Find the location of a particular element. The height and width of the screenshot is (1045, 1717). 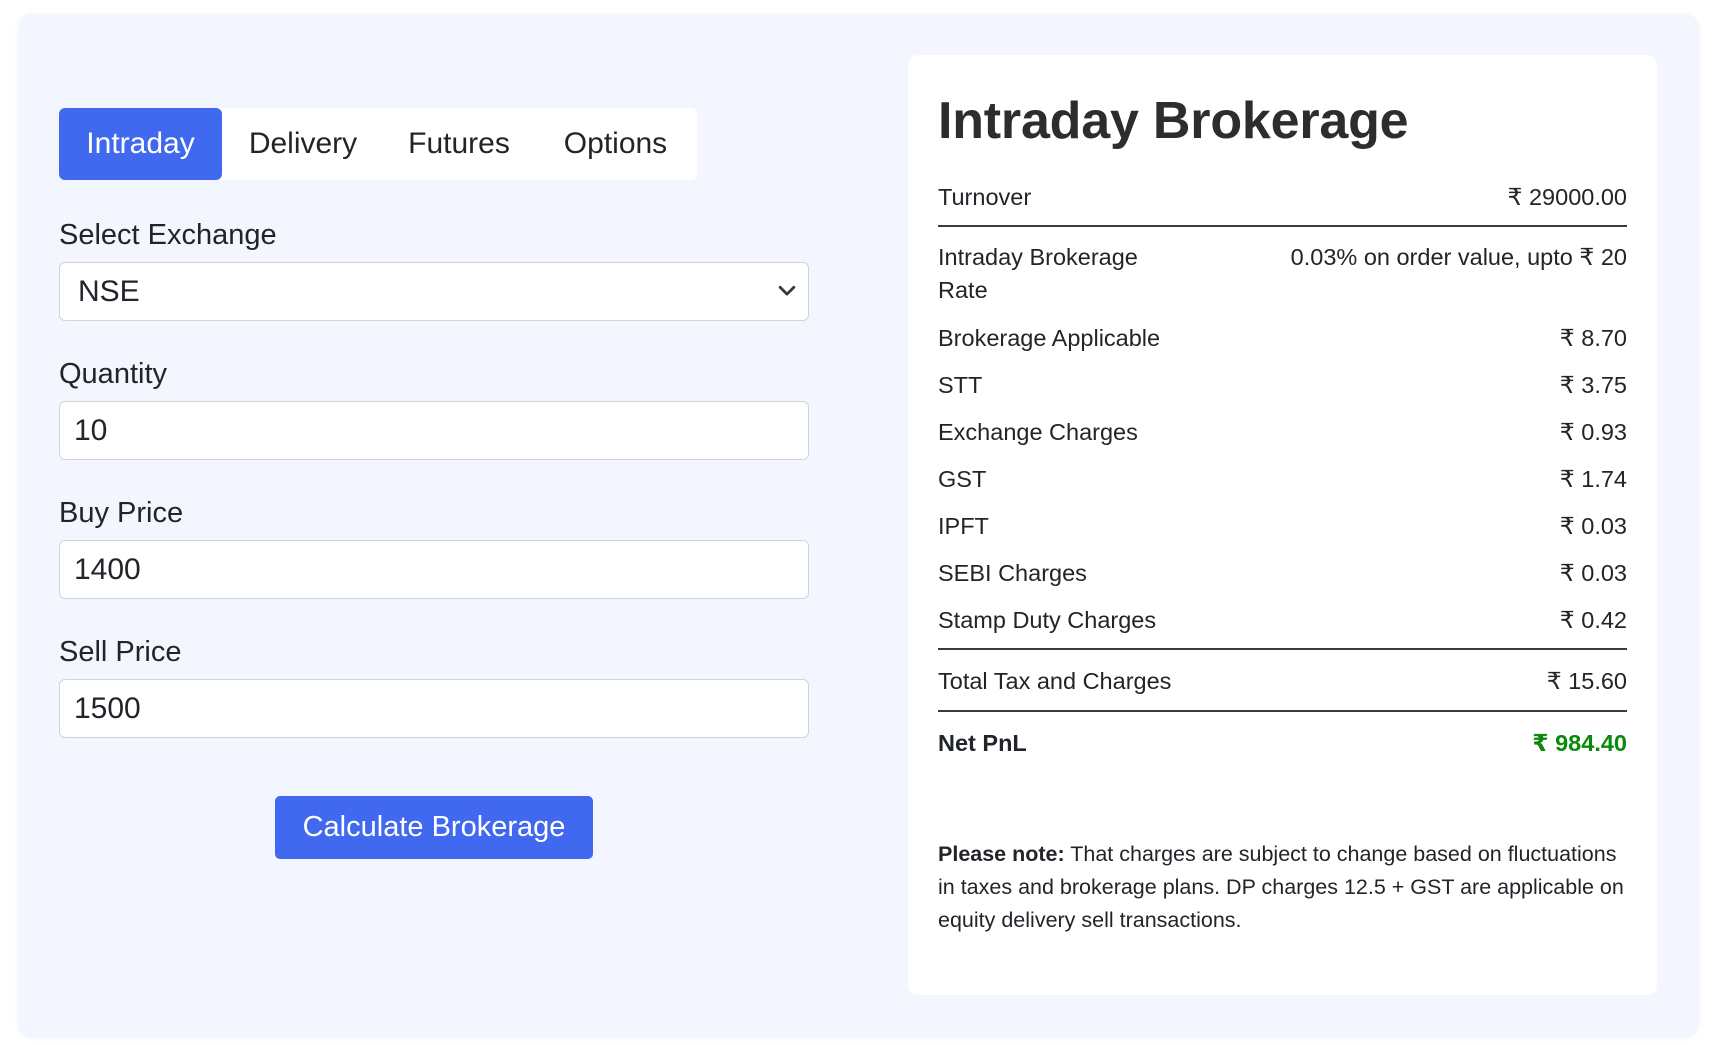

exchange-label: Select Exchange is located at coordinates (168, 235).